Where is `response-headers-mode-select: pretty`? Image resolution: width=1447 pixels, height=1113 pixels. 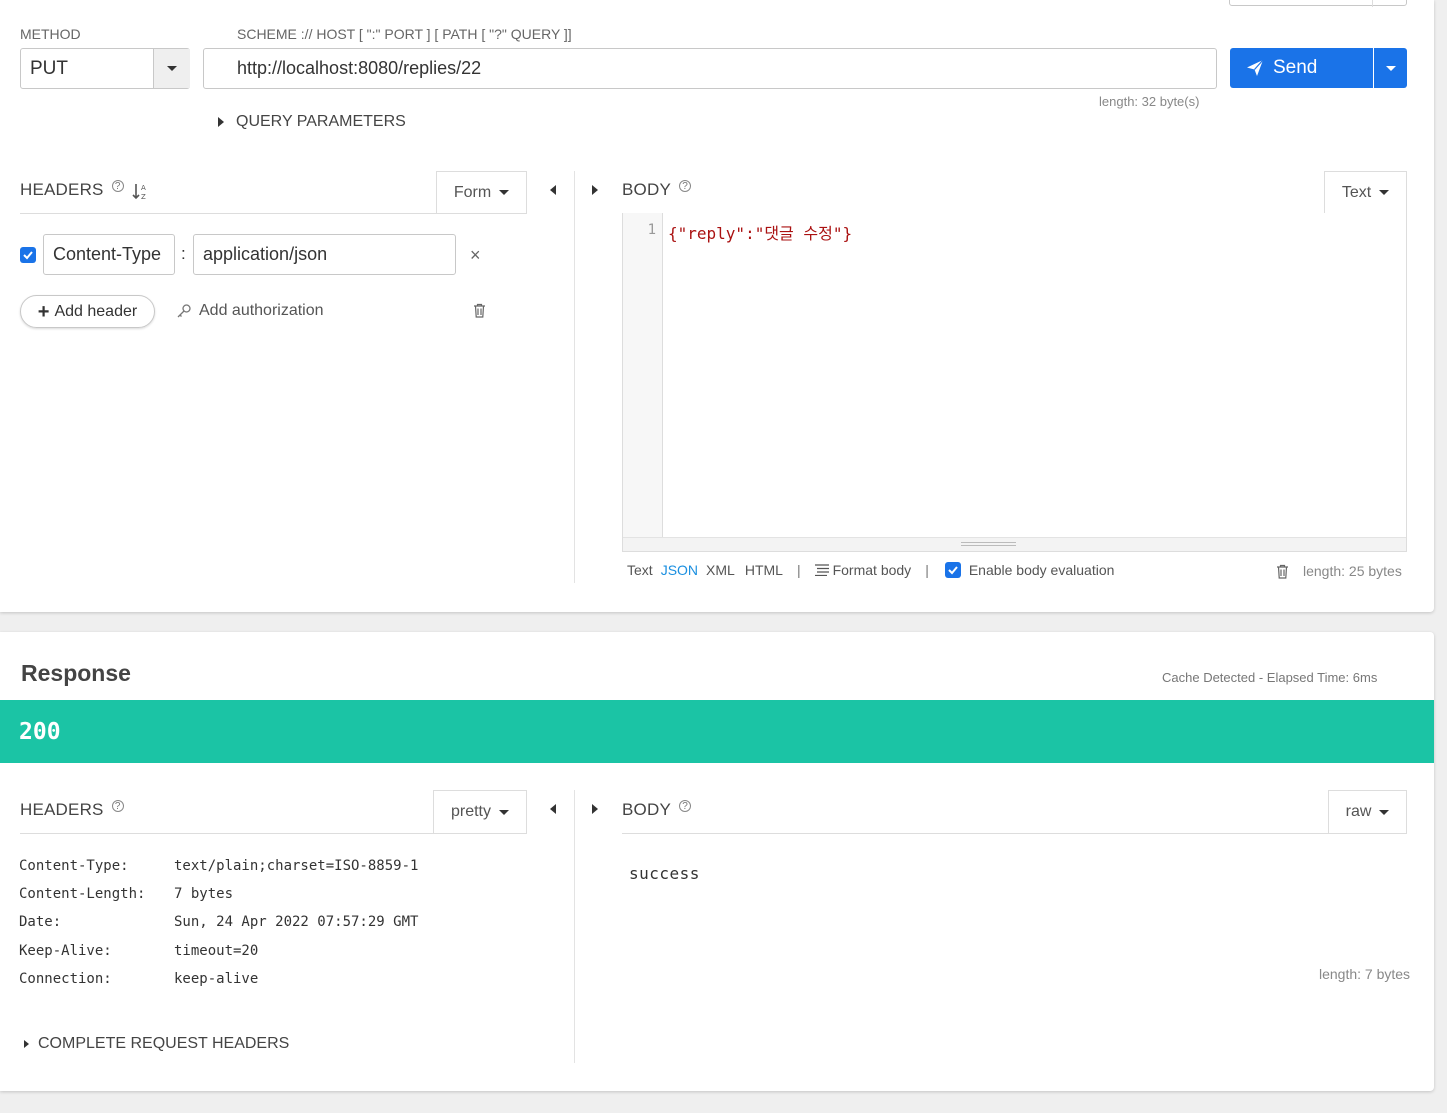 response-headers-mode-select: pretty is located at coordinates (480, 811).